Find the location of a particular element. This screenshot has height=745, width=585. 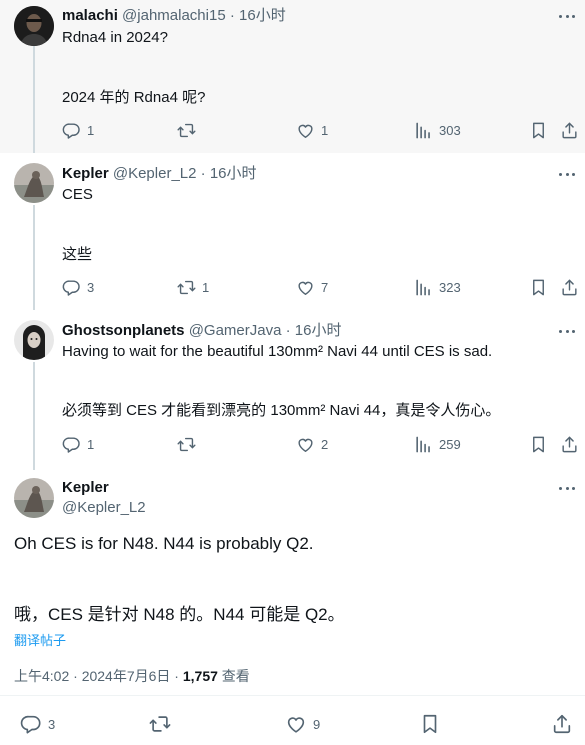

like-count: 7 is located at coordinates (325, 287).